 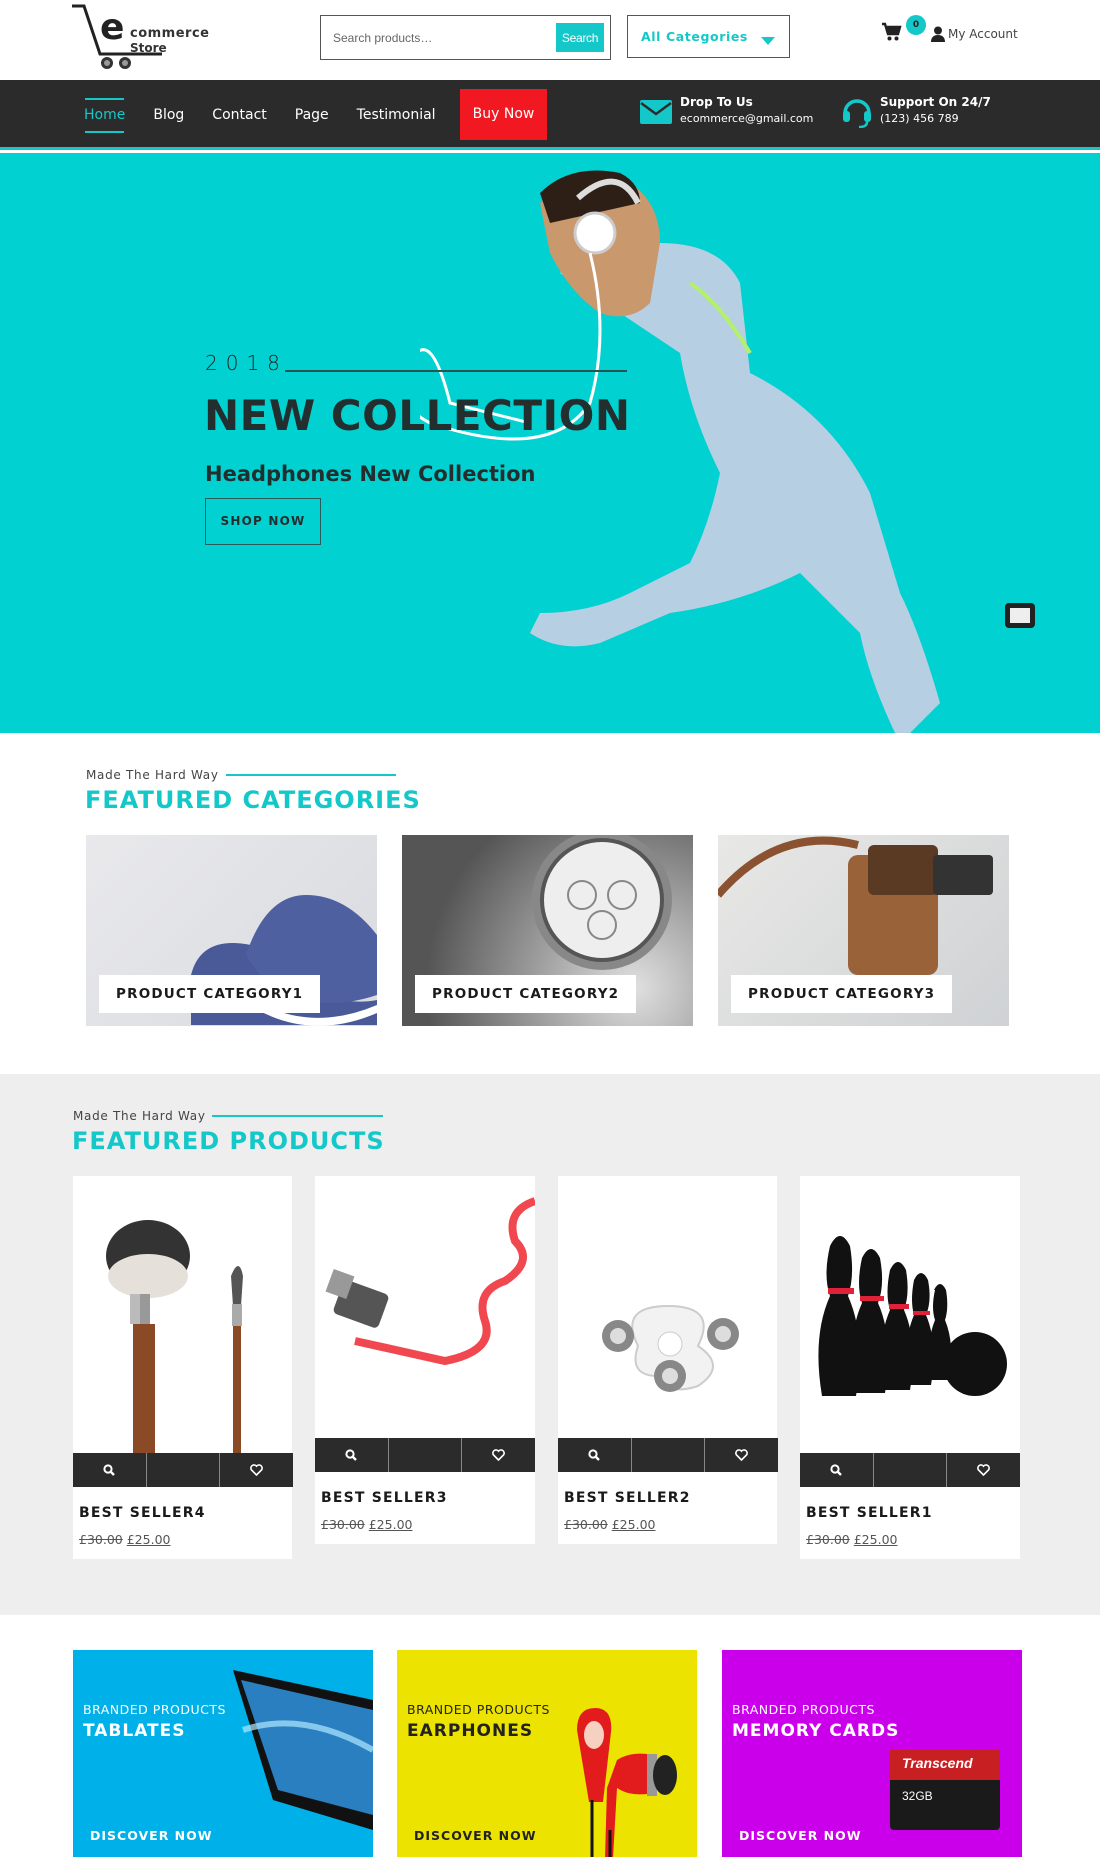 What do you see at coordinates (297, 1116) in the screenshot?
I see `products-divider` at bounding box center [297, 1116].